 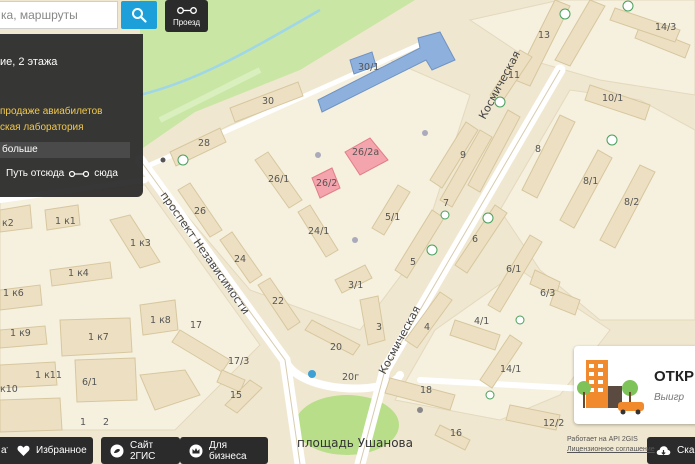 I want to click on square-label: площадь Ушанова, so click(x=355, y=443).